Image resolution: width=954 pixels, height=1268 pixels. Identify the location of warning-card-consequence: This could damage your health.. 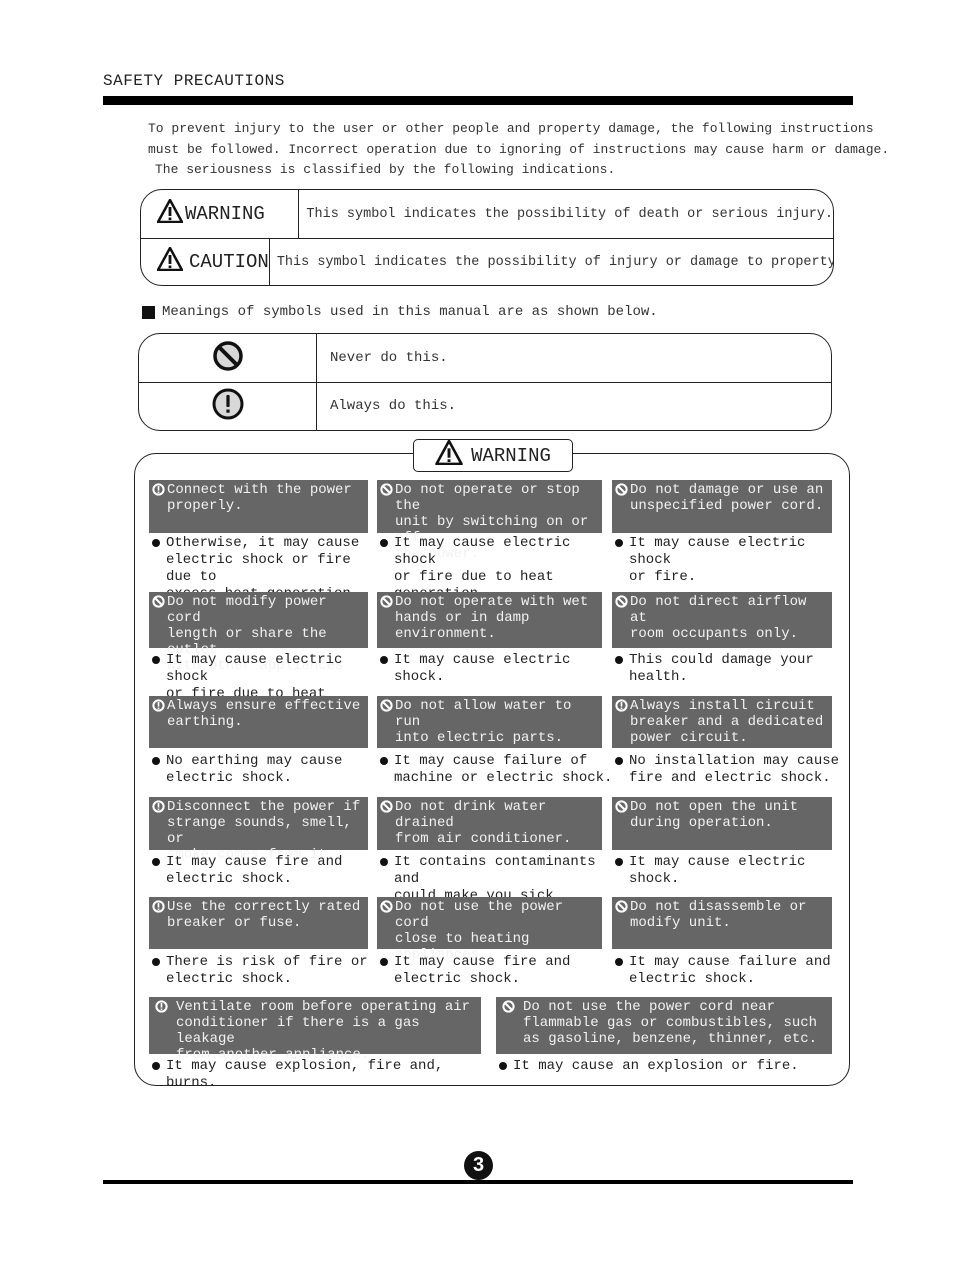
(727, 669).